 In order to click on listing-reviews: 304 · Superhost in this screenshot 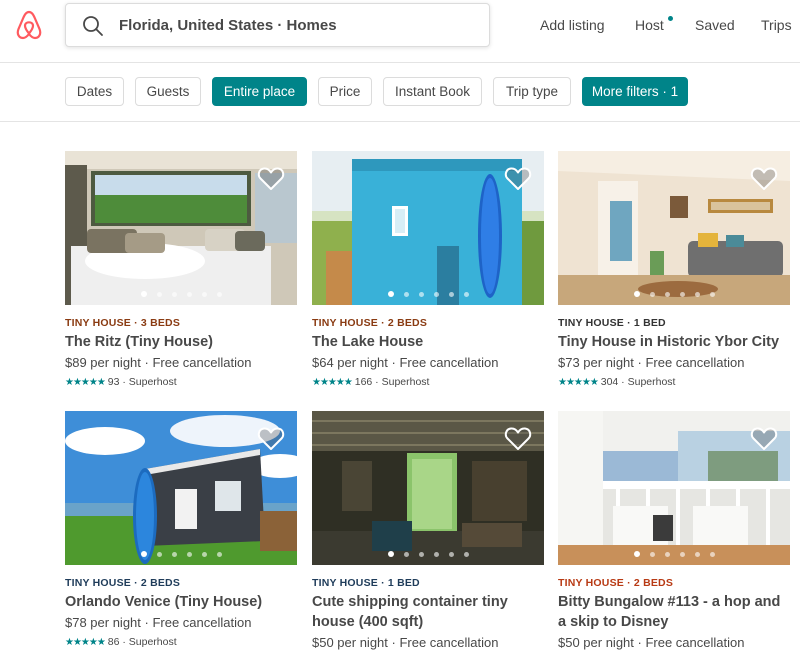, I will do `click(638, 382)`.